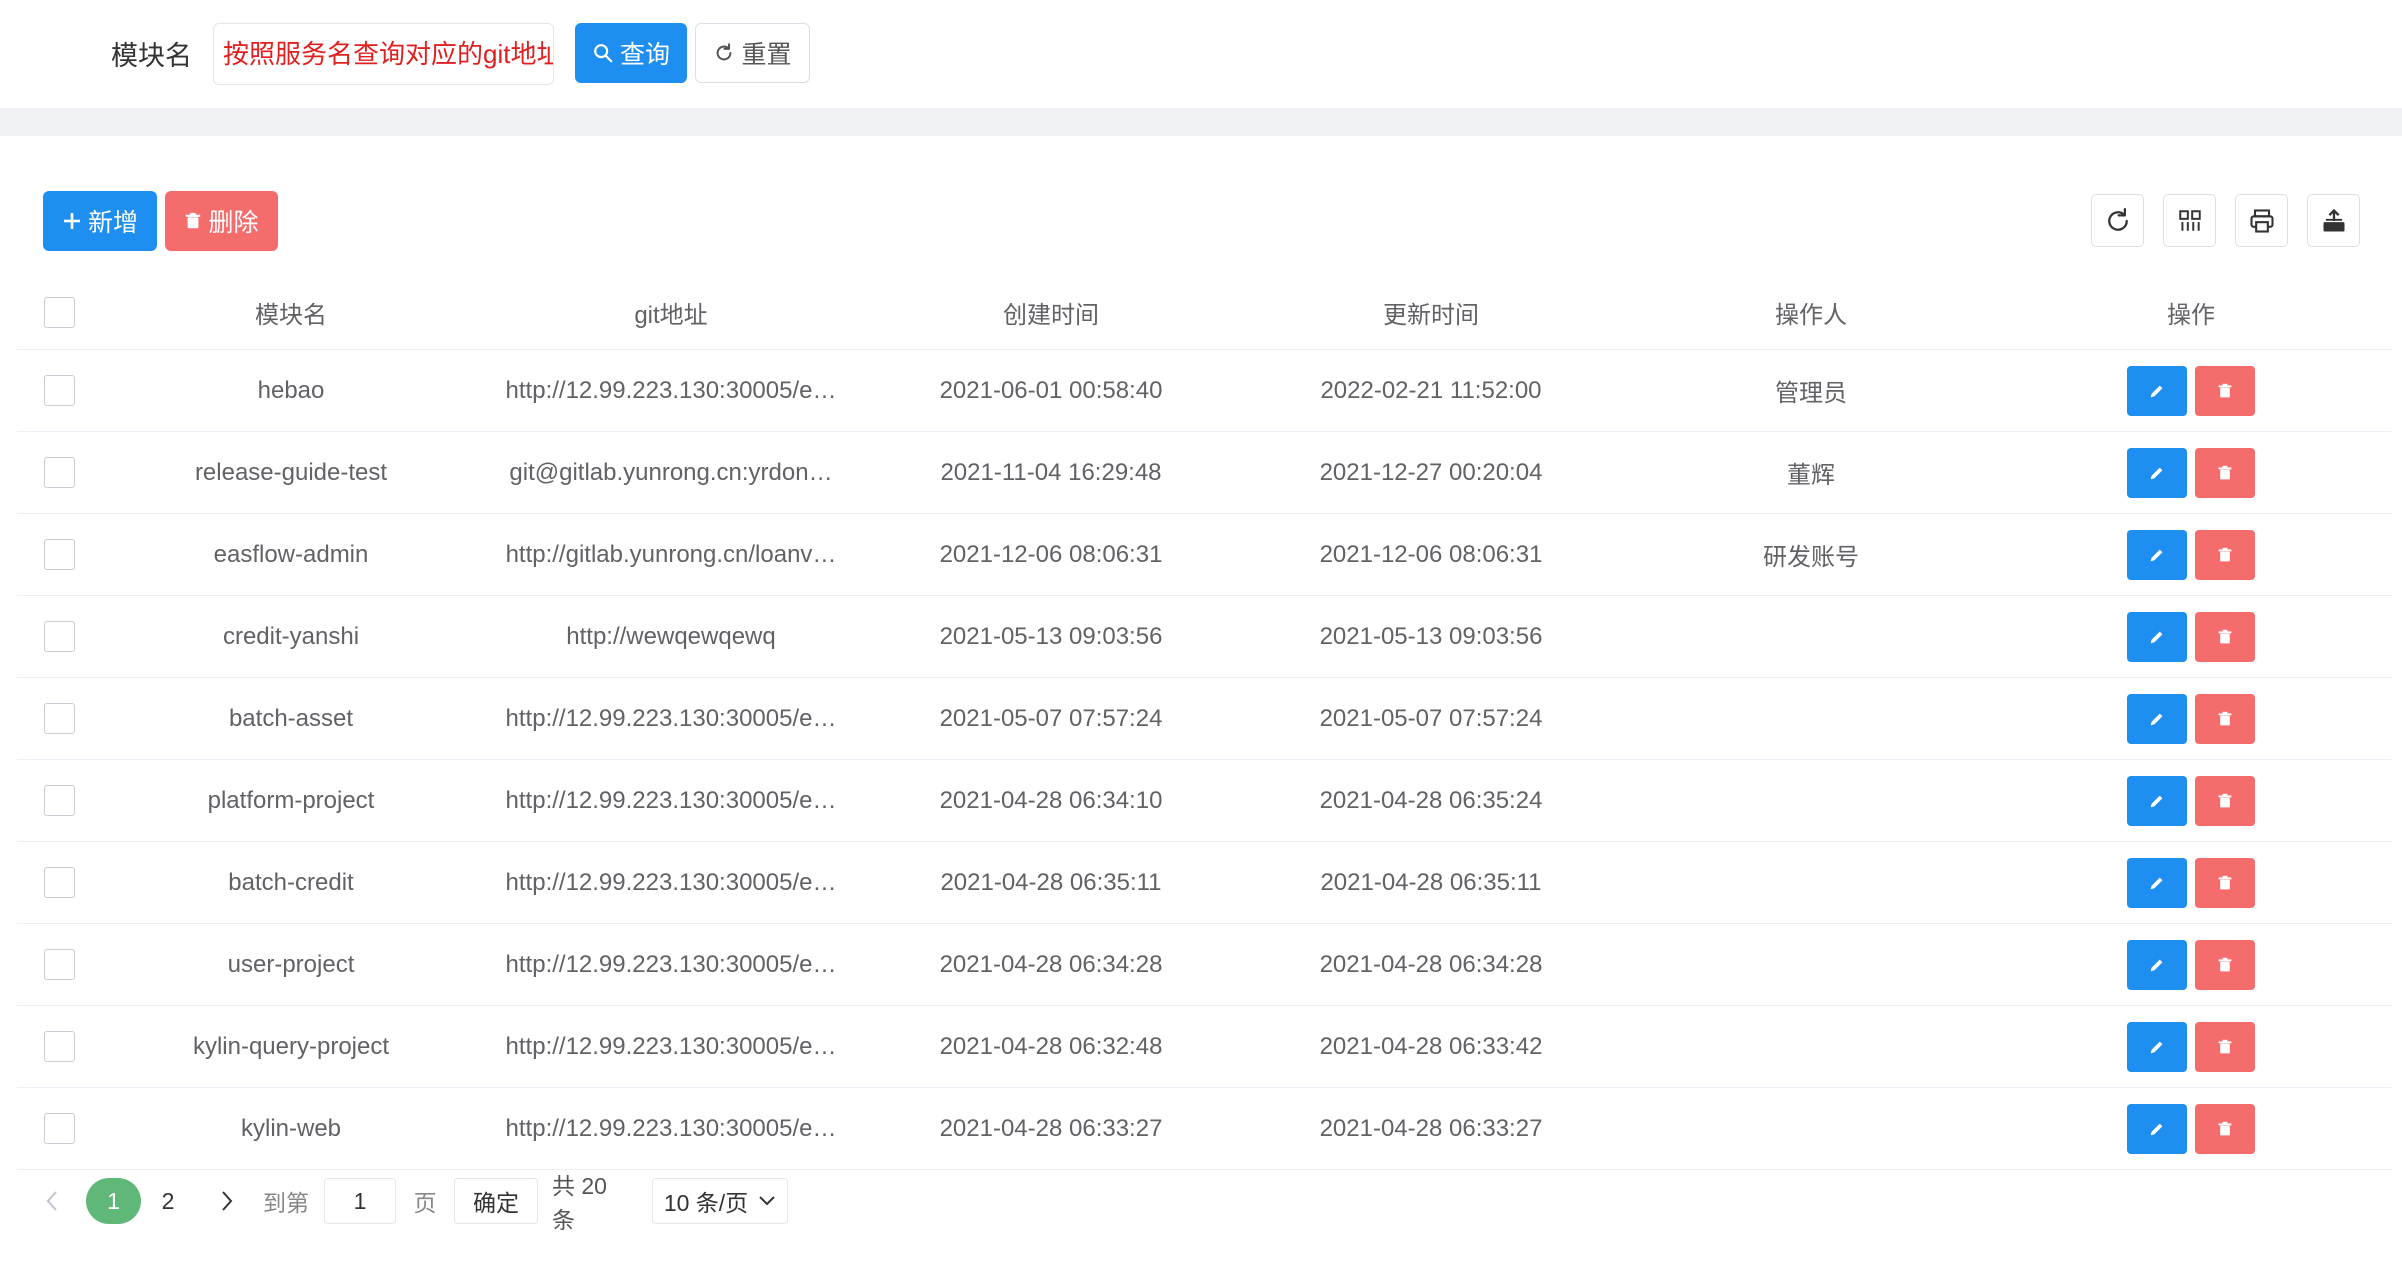 The image size is (2402, 1270). I want to click on reset-icon, so click(724, 52).